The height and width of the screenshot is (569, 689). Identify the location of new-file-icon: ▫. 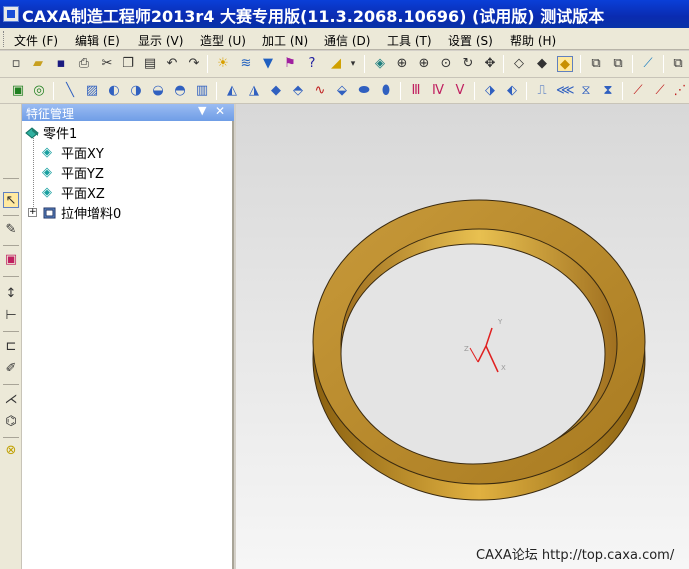
(16, 64).